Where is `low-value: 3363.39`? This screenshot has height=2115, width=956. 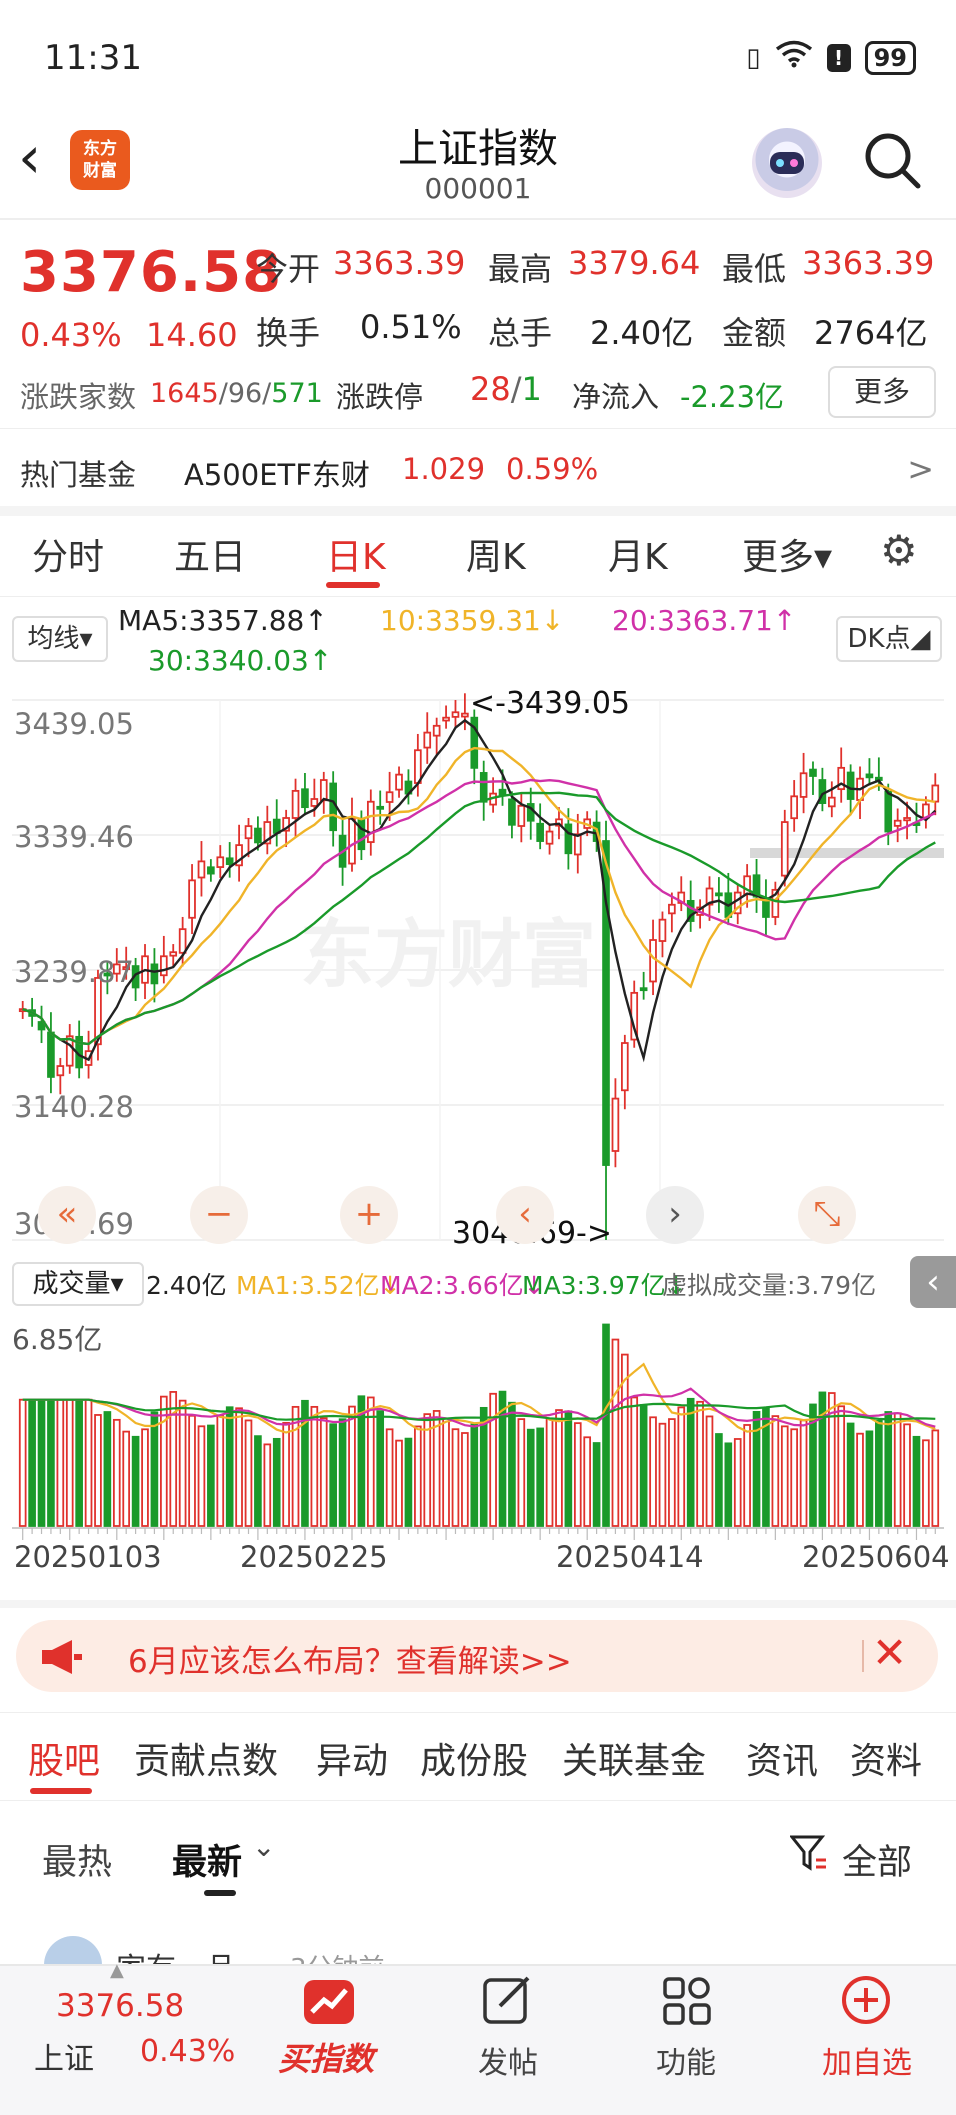 low-value: 3363.39 is located at coordinates (868, 263).